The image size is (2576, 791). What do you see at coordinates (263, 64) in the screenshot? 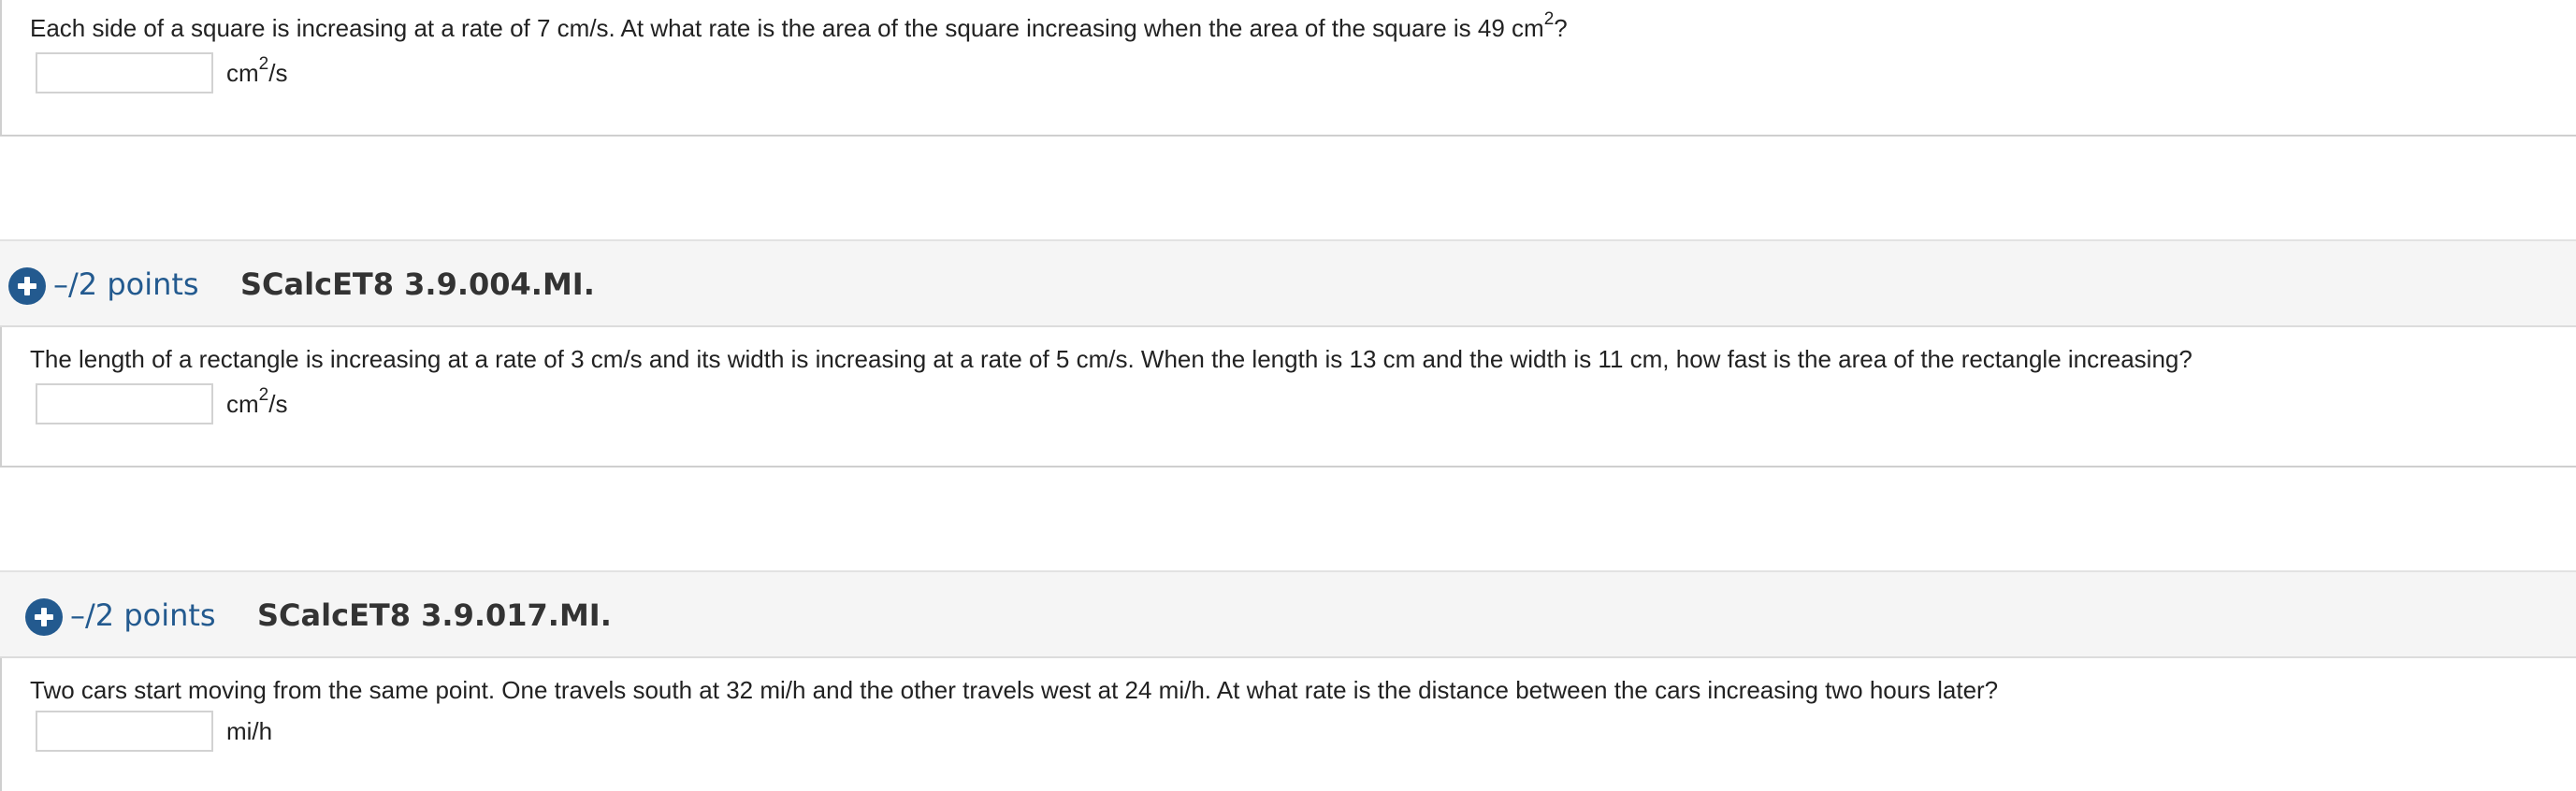
I see `question-1-unit-superscript: 2` at bounding box center [263, 64].